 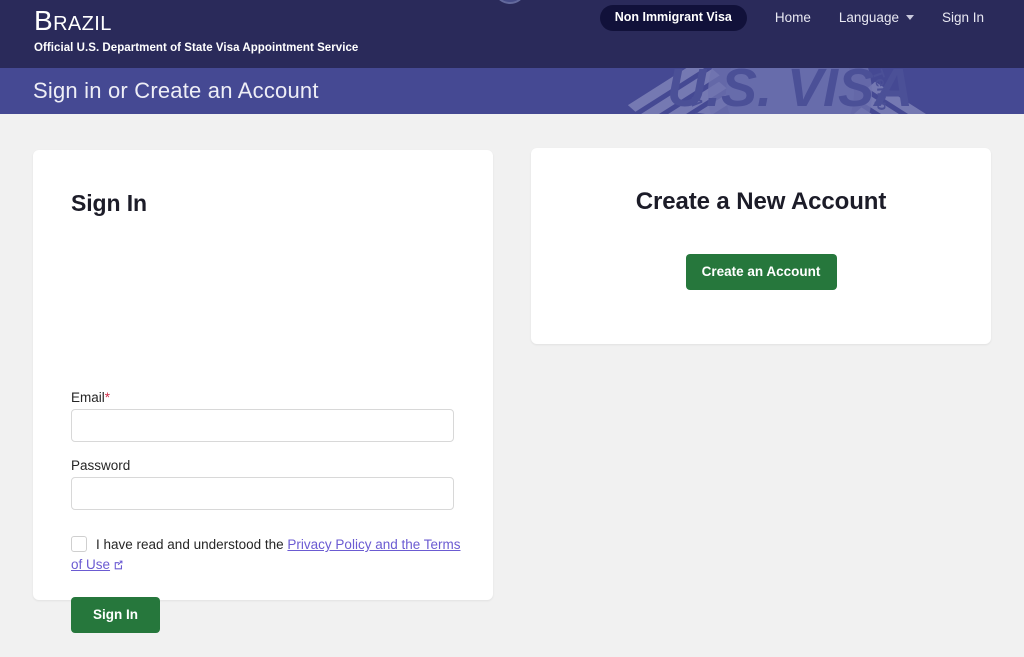 I want to click on email-label-text: Email, so click(x=88, y=397).